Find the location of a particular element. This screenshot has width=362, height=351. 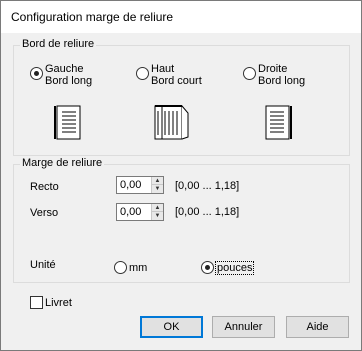

radio-right-edge is located at coordinates (249, 73).